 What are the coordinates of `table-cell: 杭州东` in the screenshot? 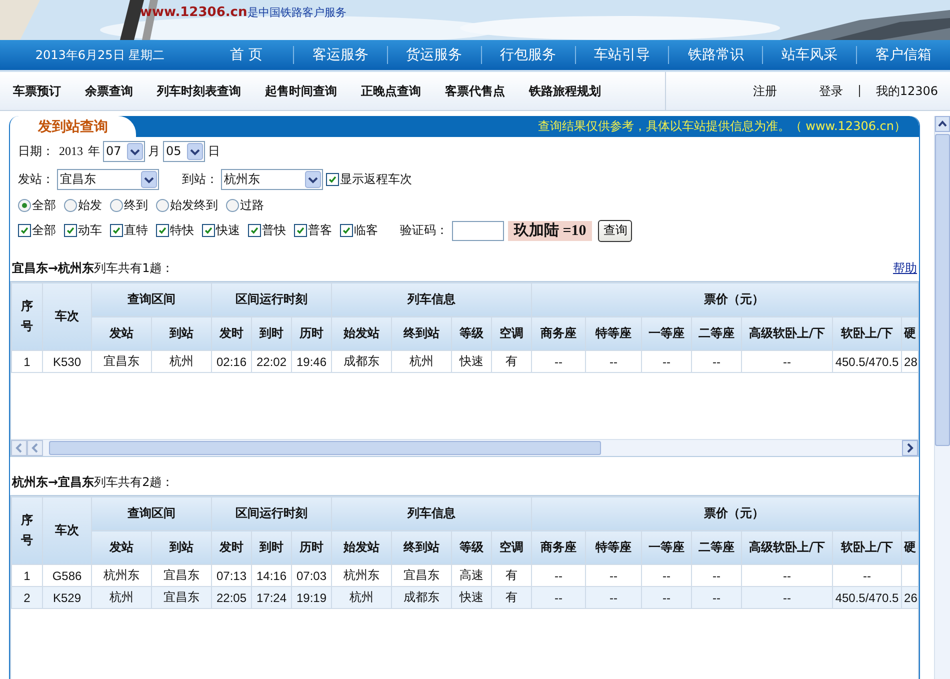 It's located at (122, 575).